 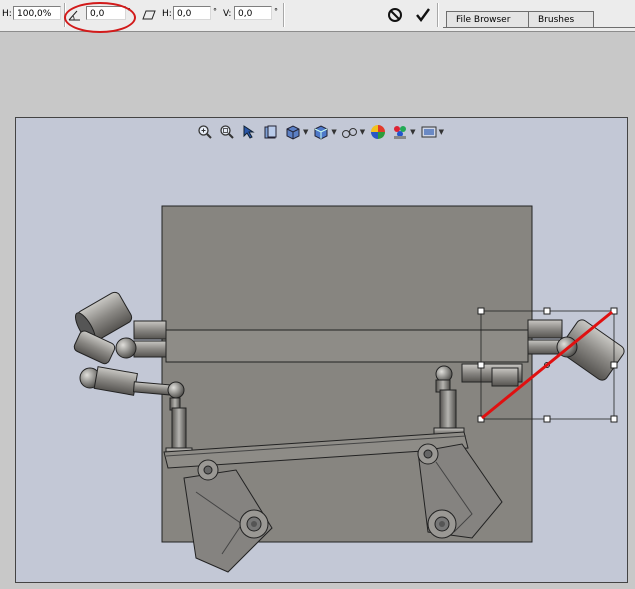 I want to click on tab-brushes: Brushes, so click(x=561, y=19).